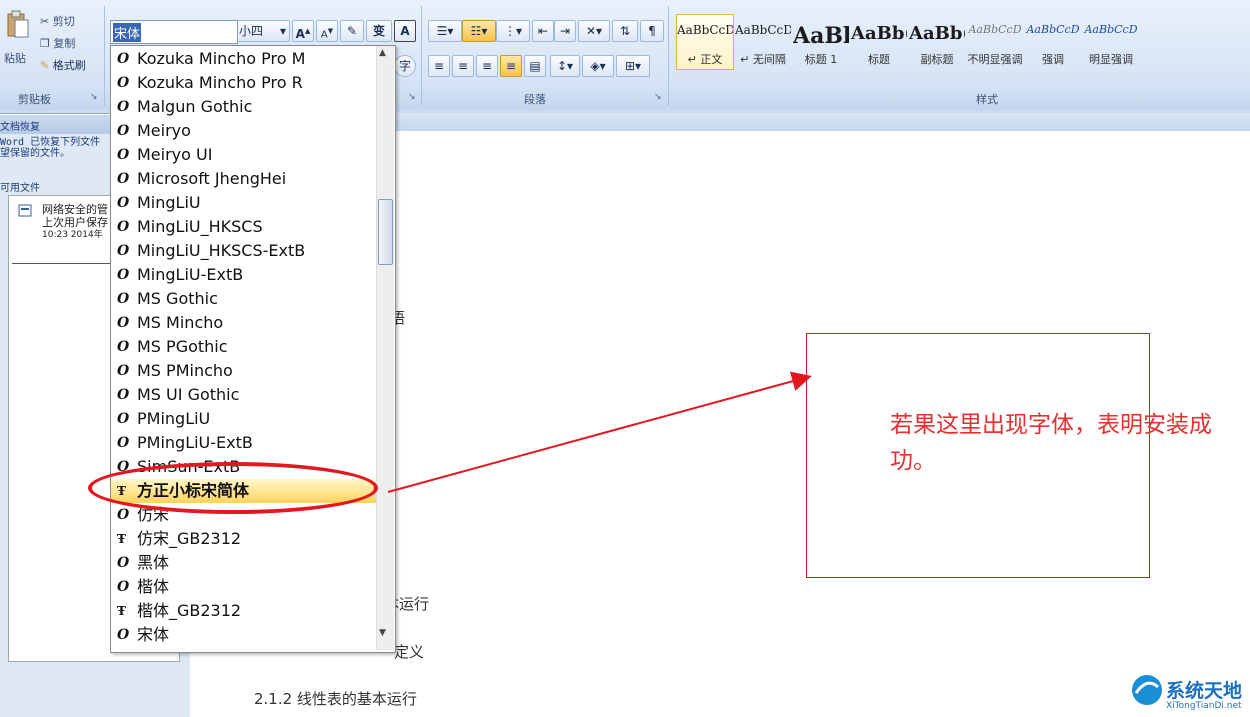 The width and height of the screenshot is (1250, 717). I want to click on style-tile: AaBl 标题 1, so click(821, 42).